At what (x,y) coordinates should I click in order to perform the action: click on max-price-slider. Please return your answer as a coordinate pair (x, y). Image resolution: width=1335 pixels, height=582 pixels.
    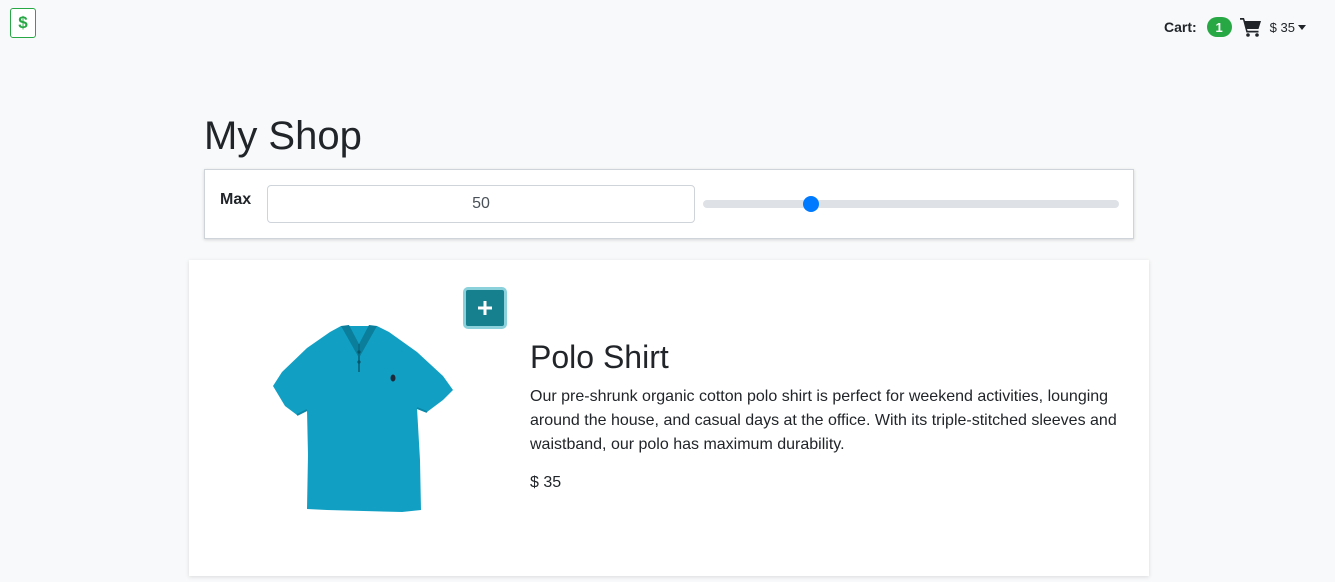
    Looking at the image, I should click on (911, 204).